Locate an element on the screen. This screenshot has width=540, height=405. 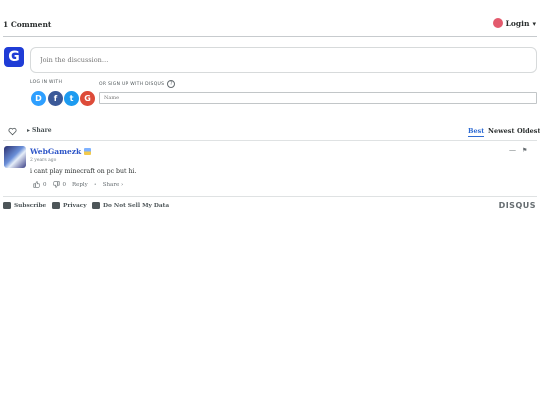
downvote-count: 0 is located at coordinates (64, 184).